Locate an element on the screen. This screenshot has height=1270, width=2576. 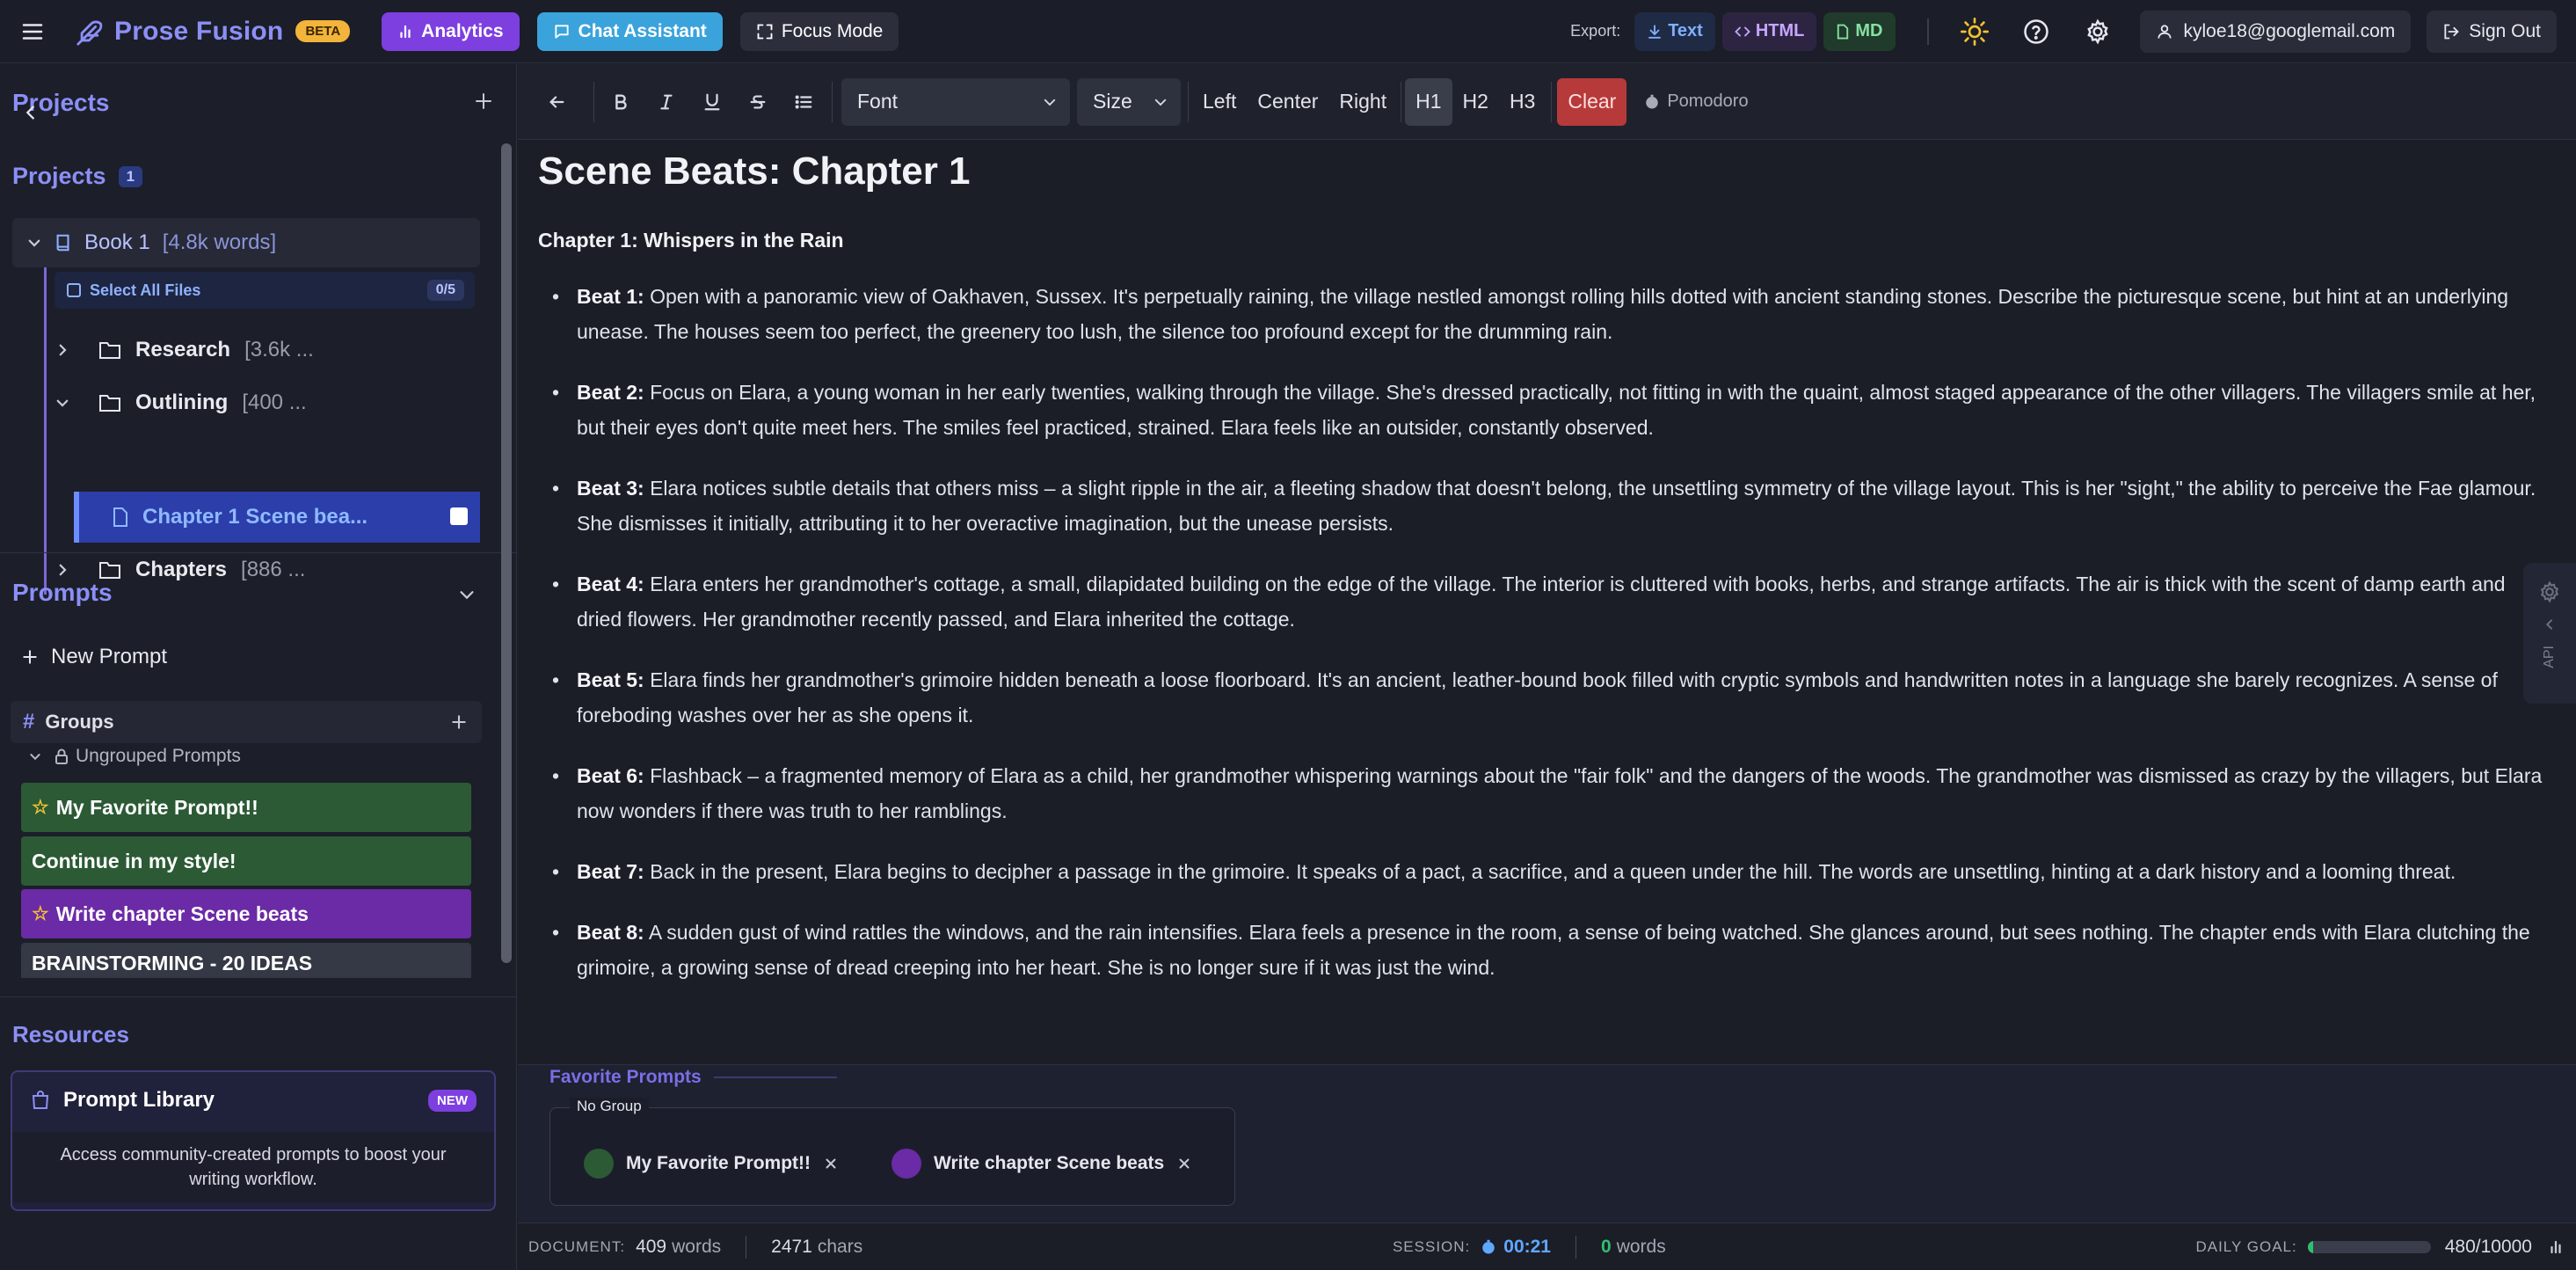
prompt-item: Continue in my style! is located at coordinates (246, 861).